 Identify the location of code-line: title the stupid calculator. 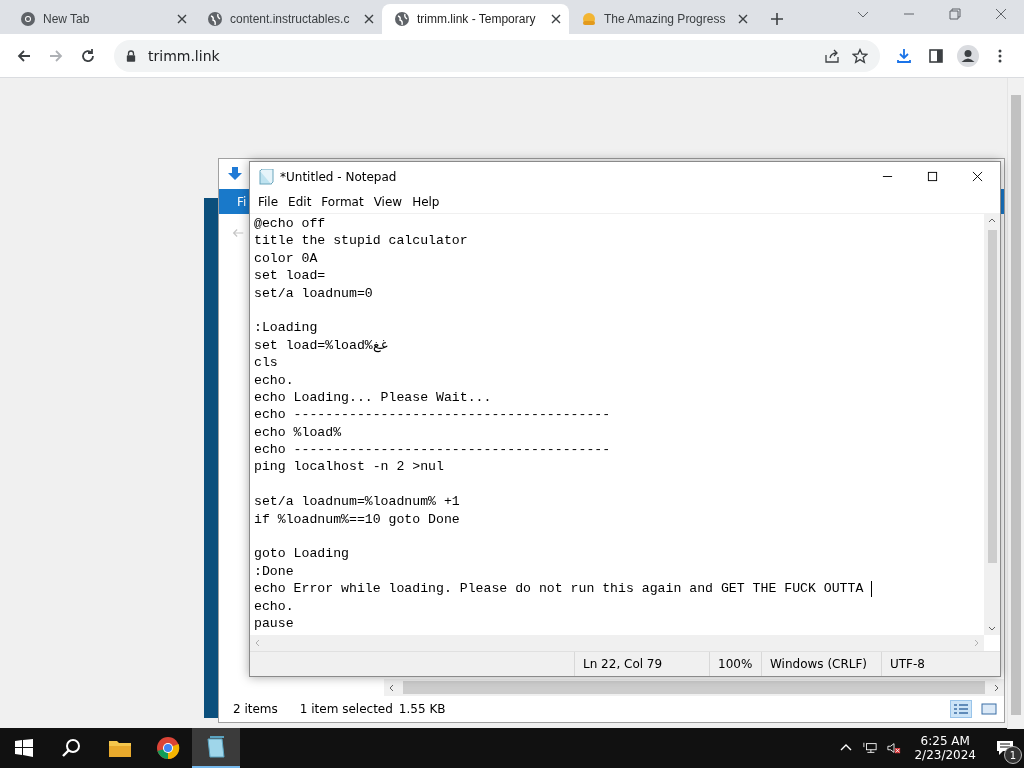
(361, 241).